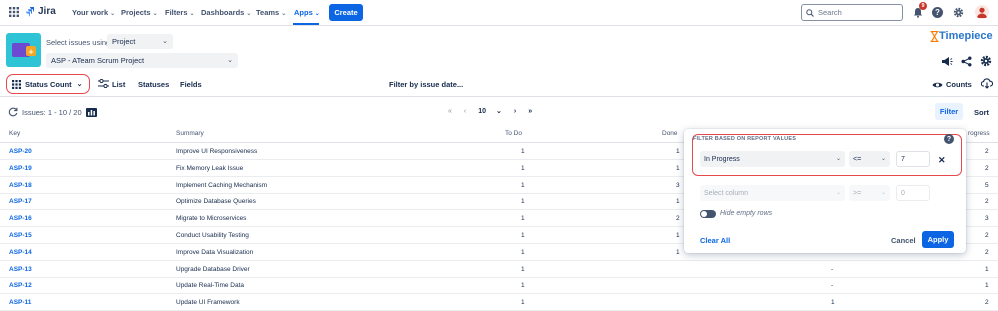  I want to click on hide-empty-rows-toggle, so click(708, 214).